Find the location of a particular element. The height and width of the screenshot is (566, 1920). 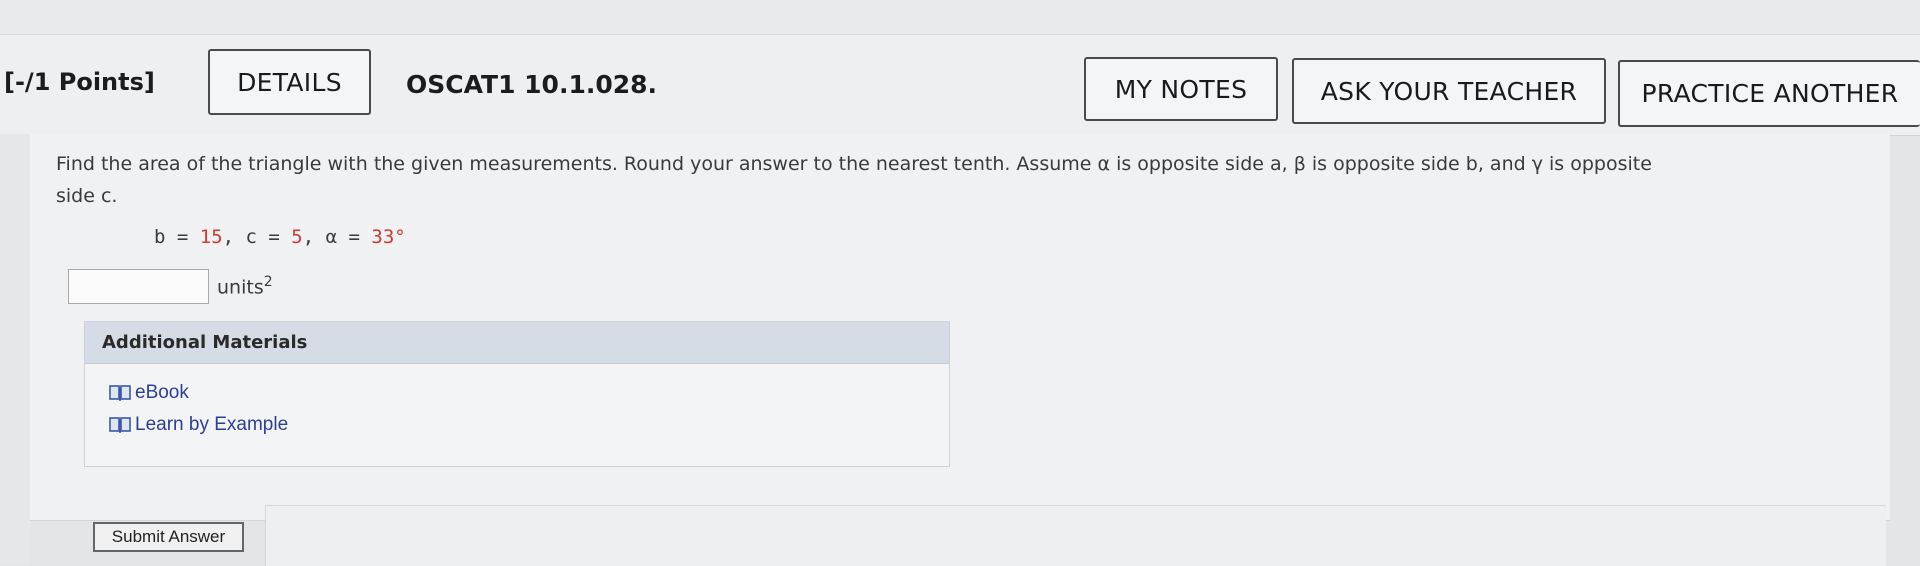

additional-materials-title: Additional Materials is located at coordinates (517, 343).